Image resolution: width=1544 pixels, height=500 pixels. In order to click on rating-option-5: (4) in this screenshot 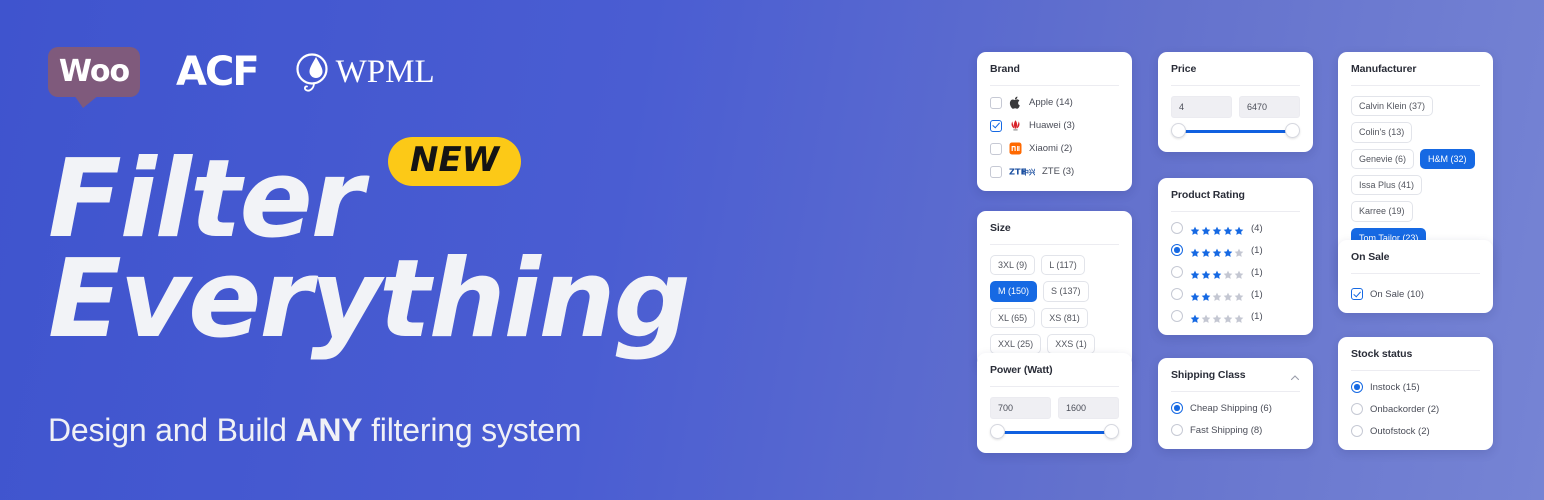, I will do `click(1235, 228)`.